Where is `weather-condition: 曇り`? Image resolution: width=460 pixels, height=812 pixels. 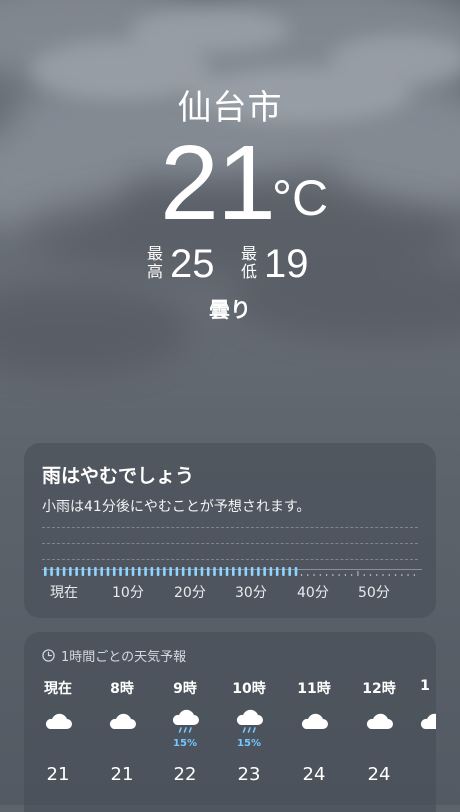
weather-condition: 曇り is located at coordinates (230, 310).